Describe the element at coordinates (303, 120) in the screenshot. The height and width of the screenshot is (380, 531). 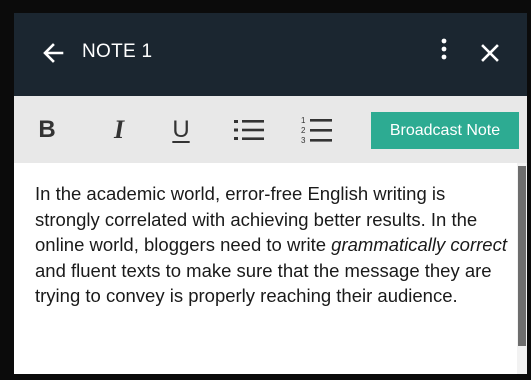
I see `svg-text: 1` at that location.